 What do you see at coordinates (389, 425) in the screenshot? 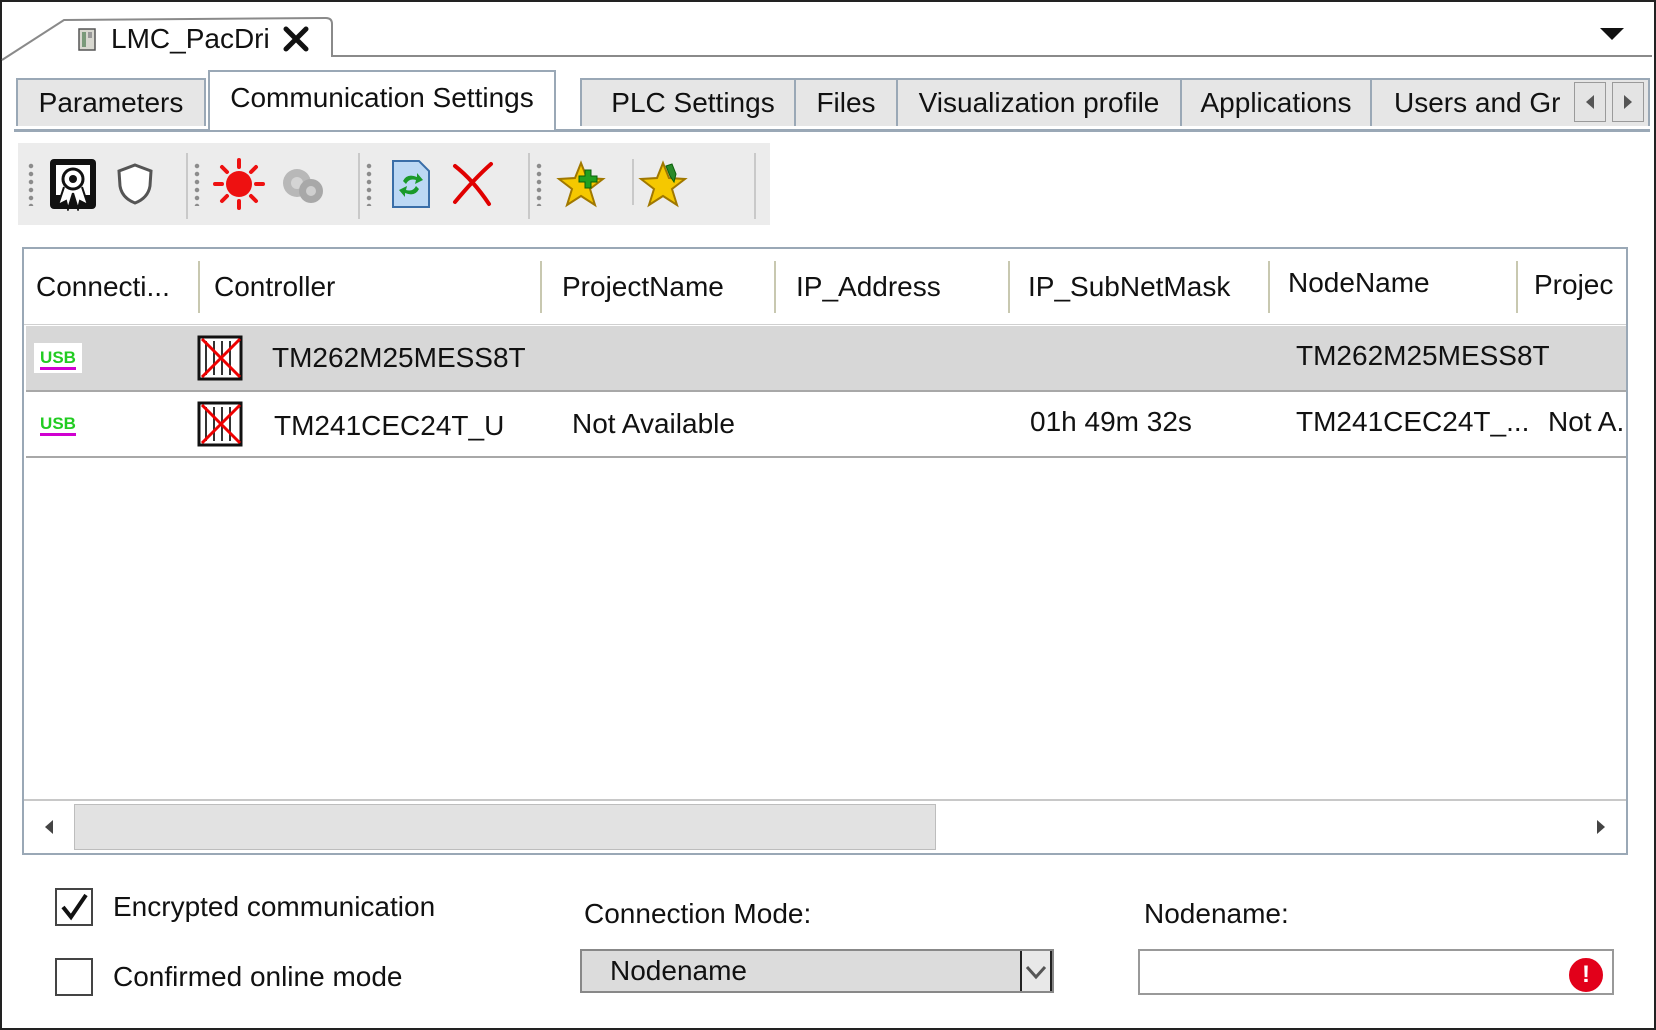
I see `controller-name: TM241CEC24T_U` at bounding box center [389, 425].